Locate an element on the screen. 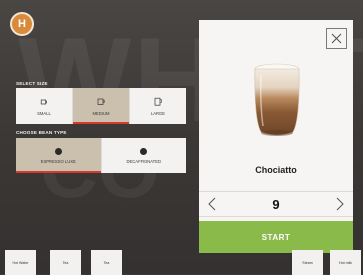 This screenshot has height=275, width=363. hot-water-button: Hot Water is located at coordinates (20, 262).